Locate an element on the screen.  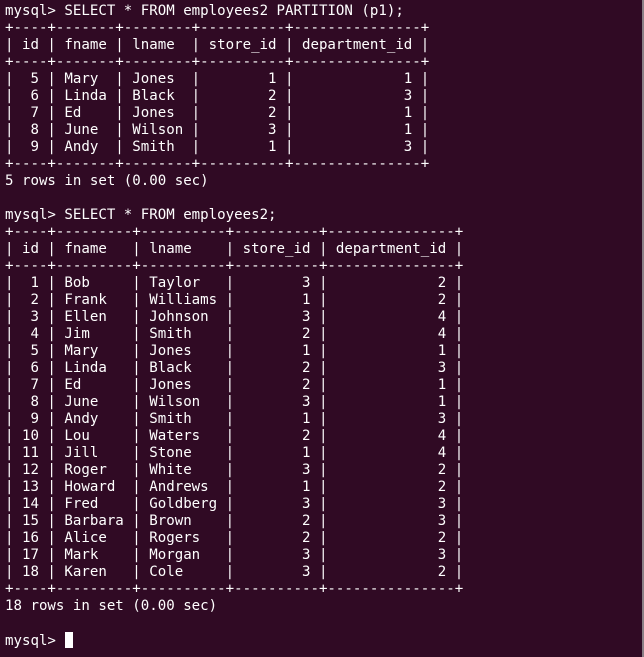
result-status: 18 rows in set (0.00 sec) is located at coordinates (111, 606).